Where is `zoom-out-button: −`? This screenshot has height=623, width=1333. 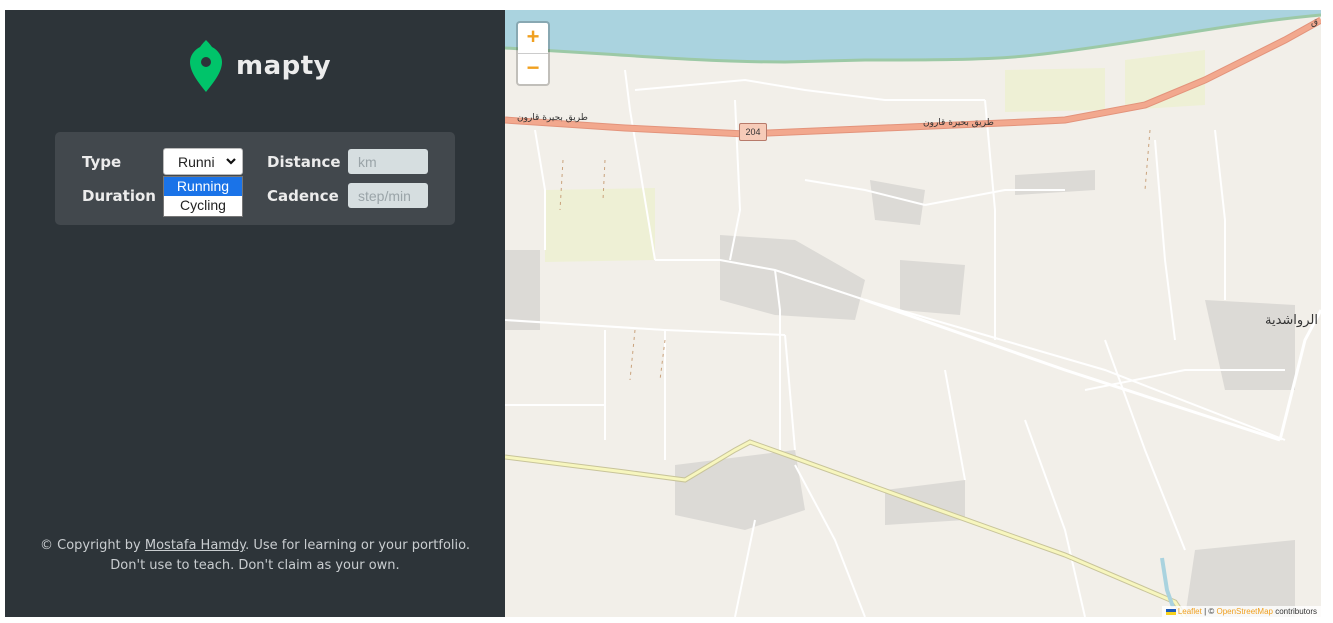
zoom-out-button: − is located at coordinates (533, 68).